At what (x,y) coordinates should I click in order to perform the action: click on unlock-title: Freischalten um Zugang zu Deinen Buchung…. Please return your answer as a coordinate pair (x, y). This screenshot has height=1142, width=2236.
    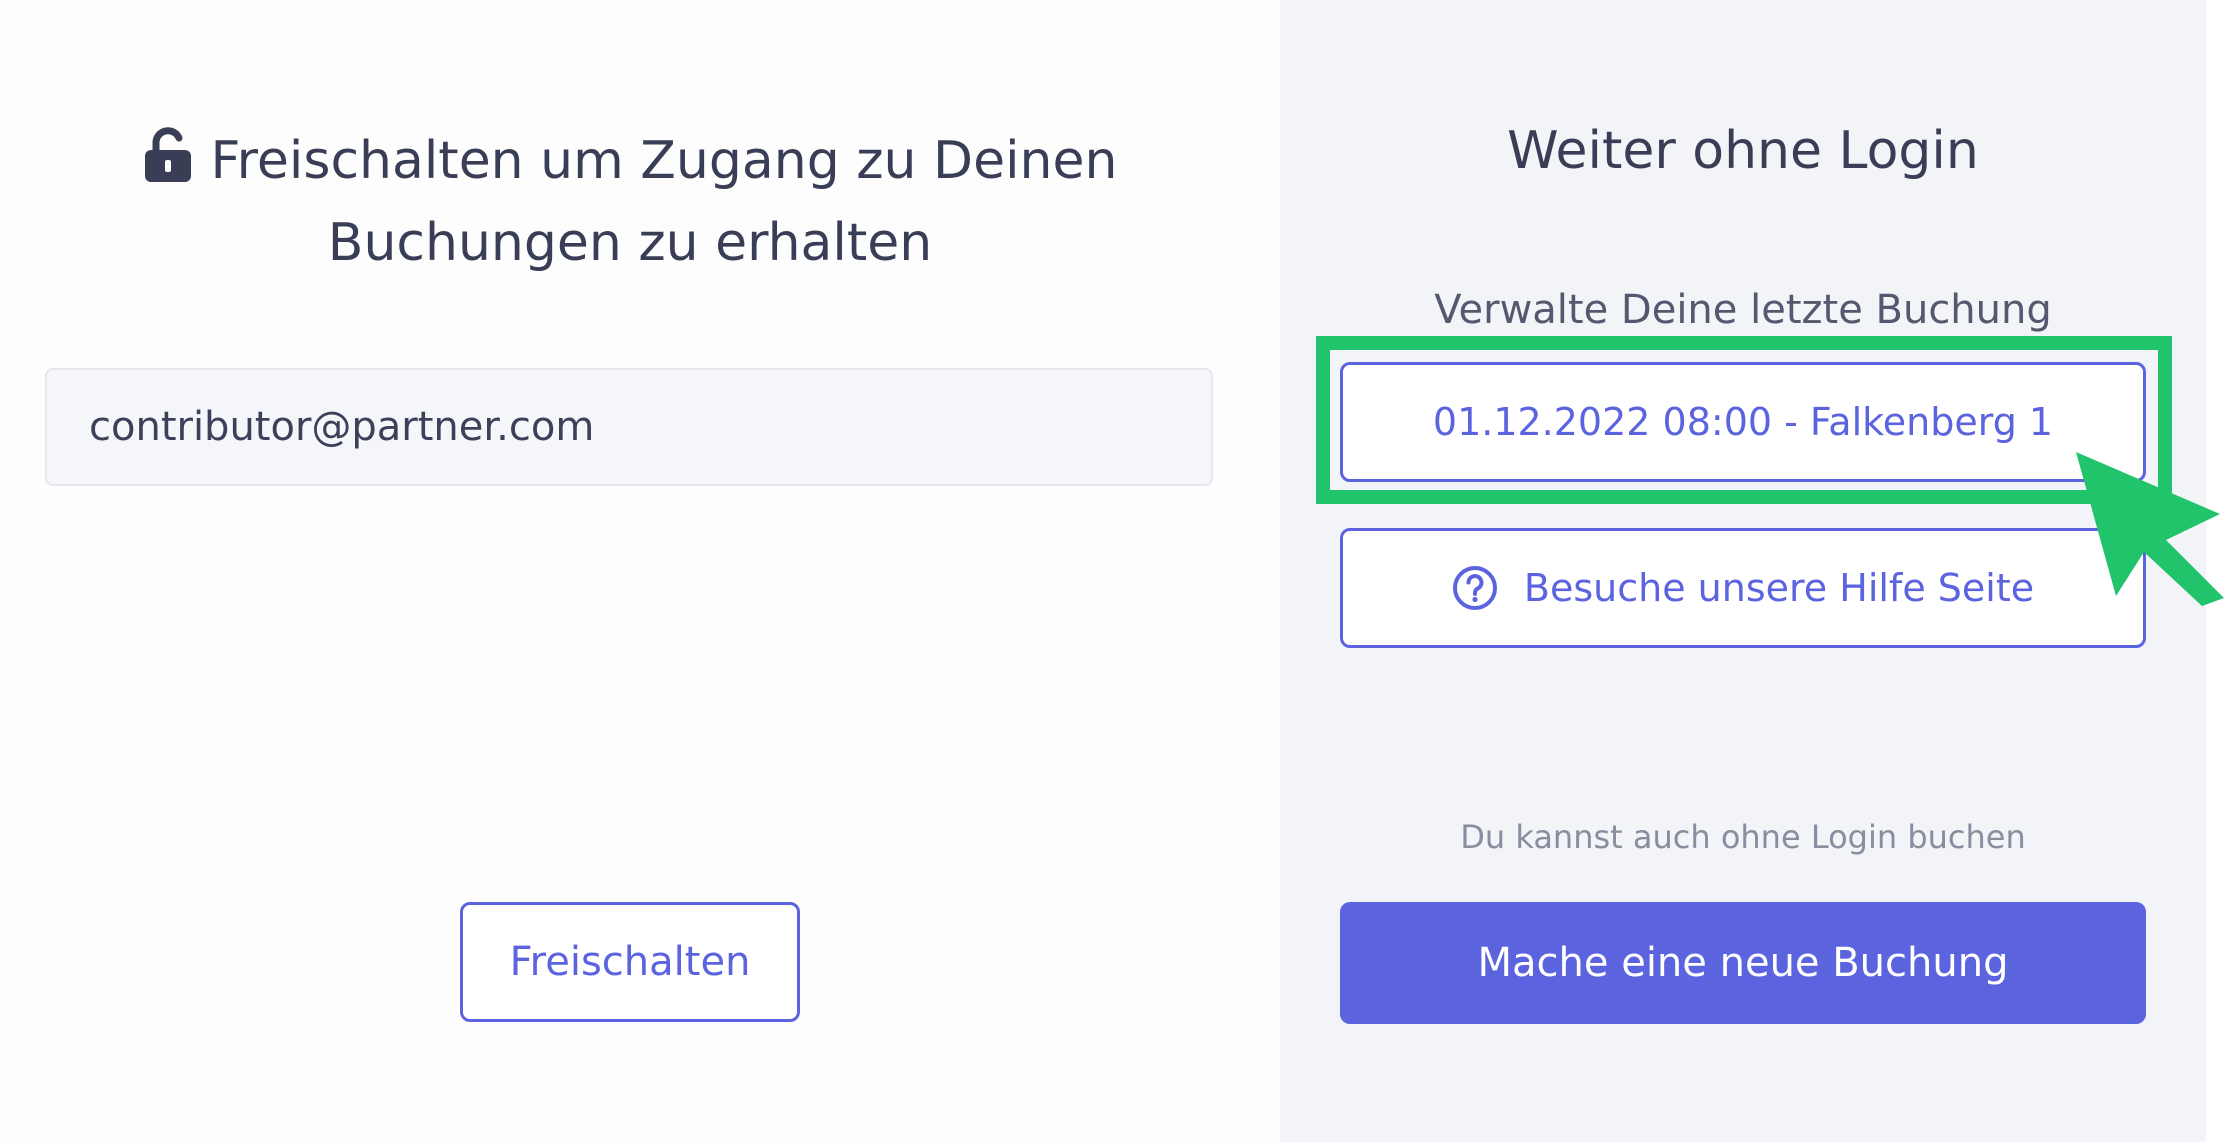
    Looking at the image, I should click on (630, 202).